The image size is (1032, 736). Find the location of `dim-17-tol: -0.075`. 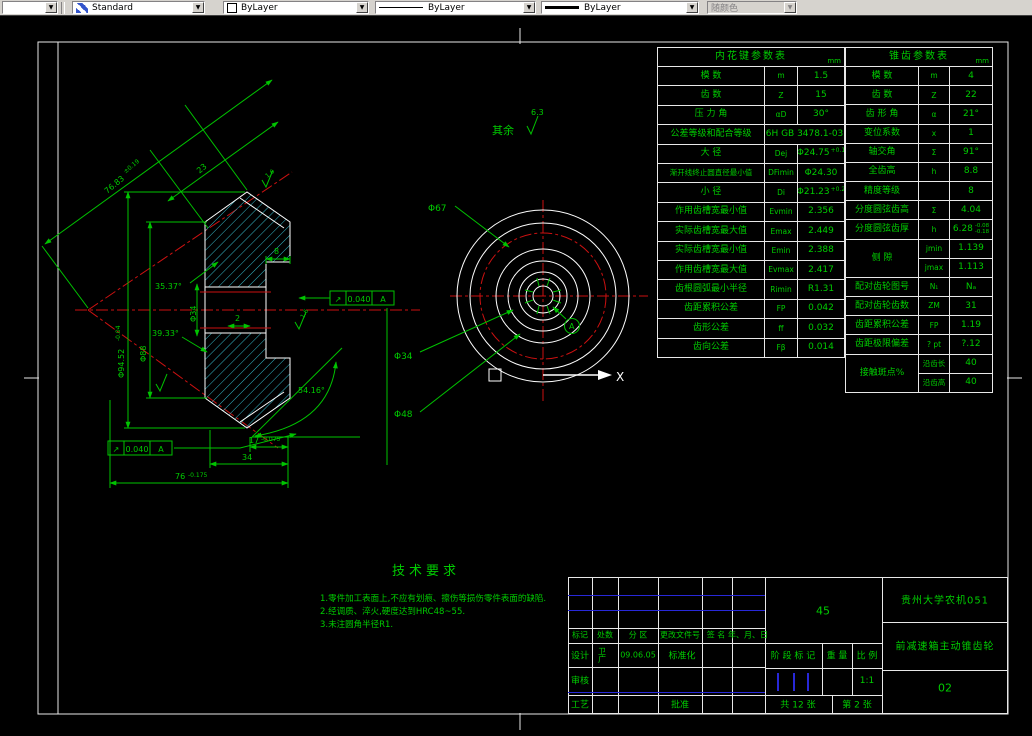

dim-17-tol: -0.075 is located at coordinates (271, 439).